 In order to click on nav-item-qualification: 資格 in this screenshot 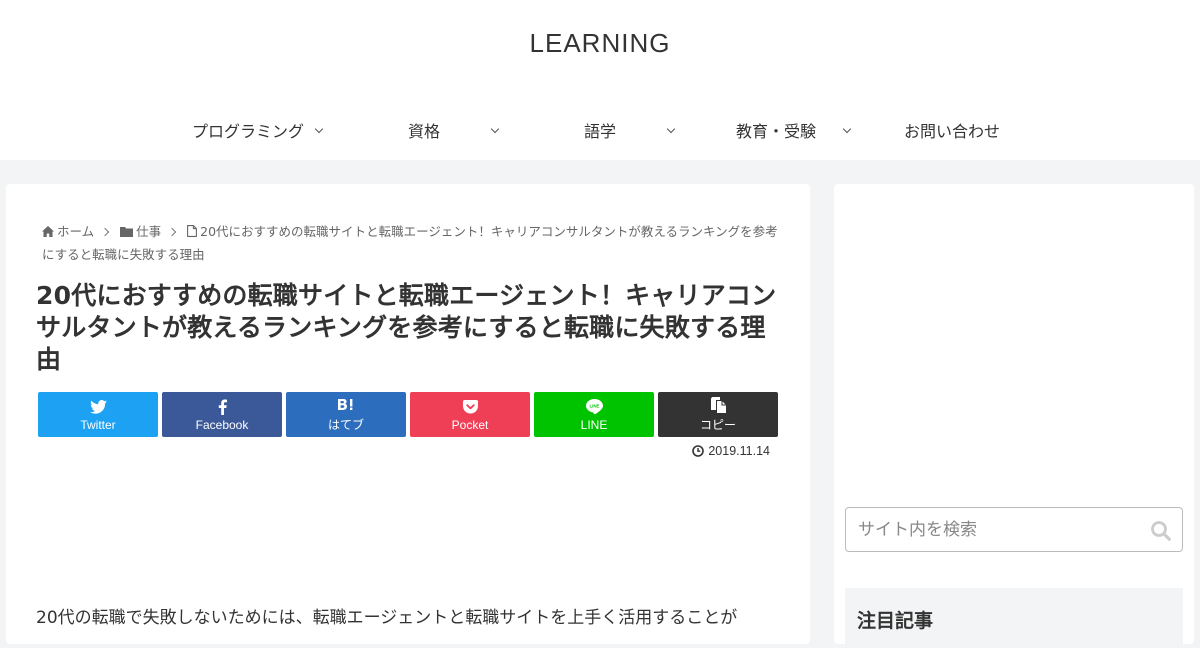, I will do `click(424, 130)`.